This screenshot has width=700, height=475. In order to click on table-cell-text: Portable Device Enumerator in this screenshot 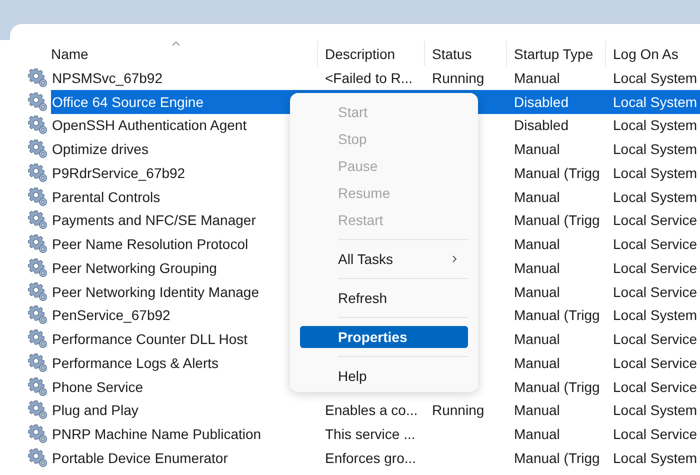, I will do `click(140, 458)`.